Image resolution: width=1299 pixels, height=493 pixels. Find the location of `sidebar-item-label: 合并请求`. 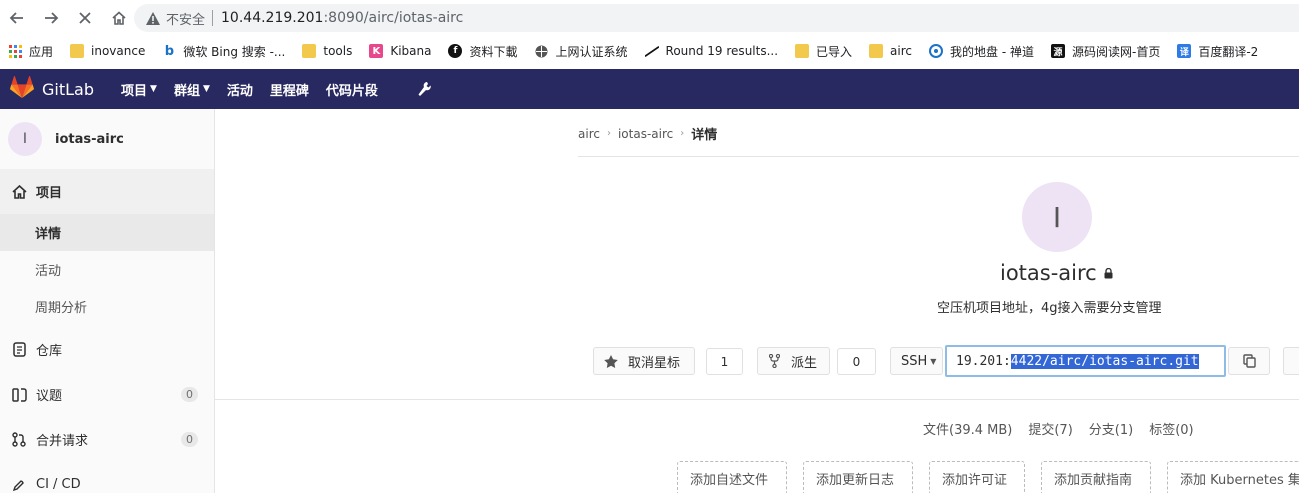

sidebar-item-label: 合并请求 is located at coordinates (62, 441).